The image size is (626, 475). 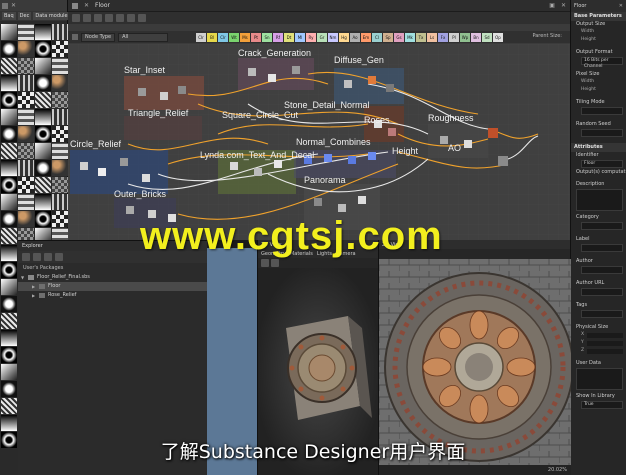 I want to click on library-tab: Data module, so click(x=51, y=16).